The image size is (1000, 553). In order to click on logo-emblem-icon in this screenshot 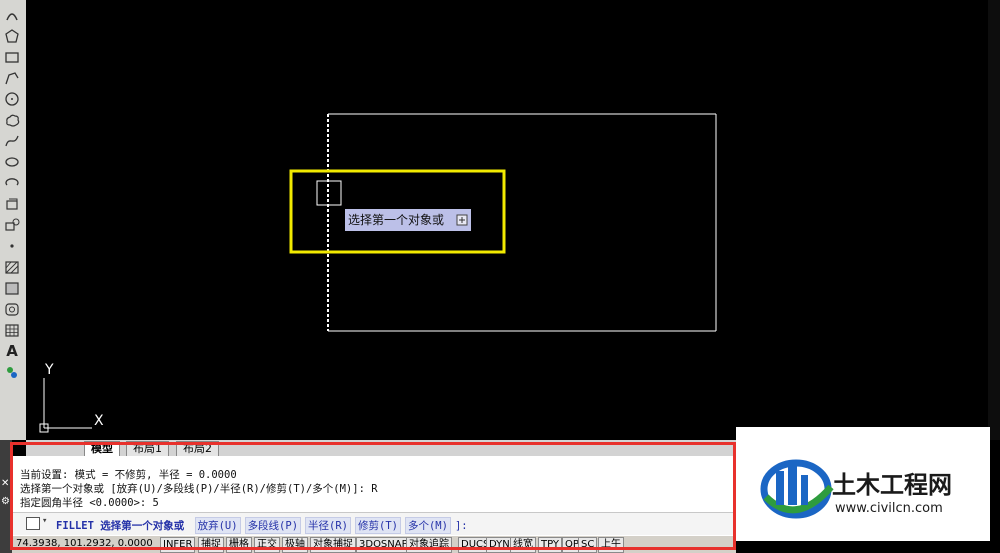, I will do `click(797, 489)`.